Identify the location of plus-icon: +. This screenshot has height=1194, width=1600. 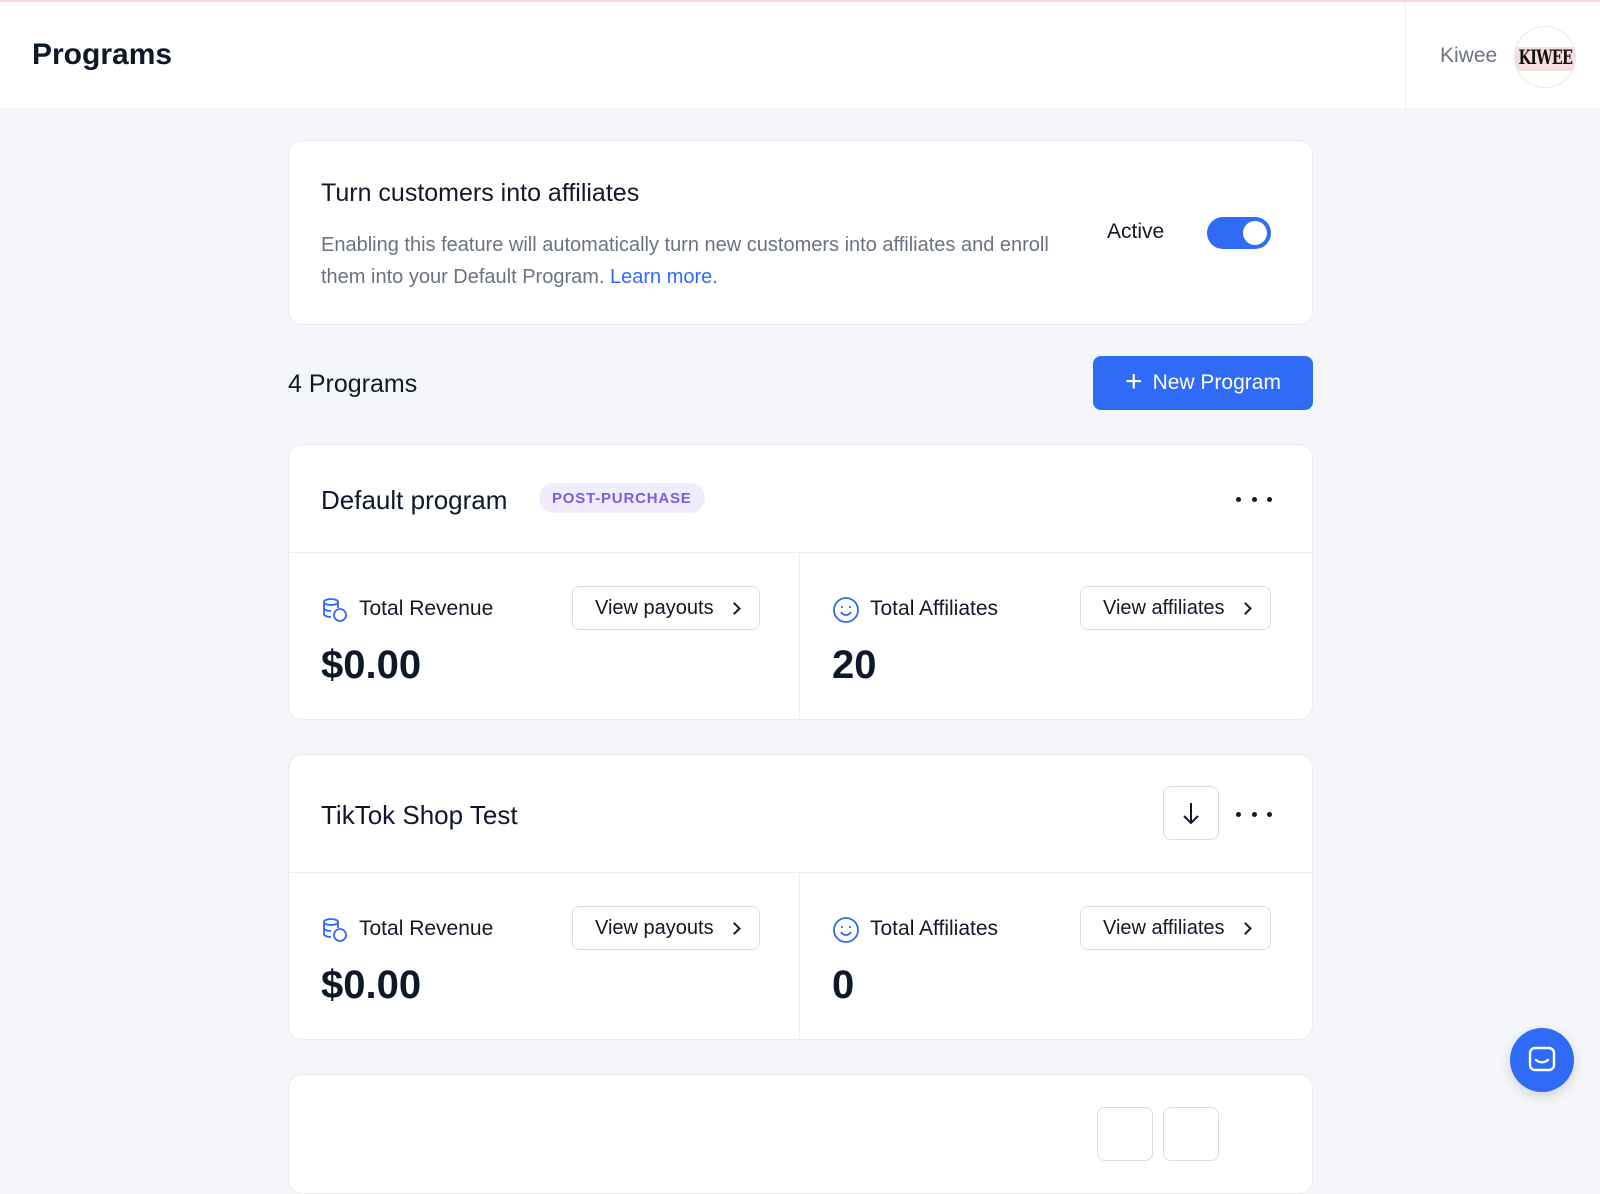
(1134, 381).